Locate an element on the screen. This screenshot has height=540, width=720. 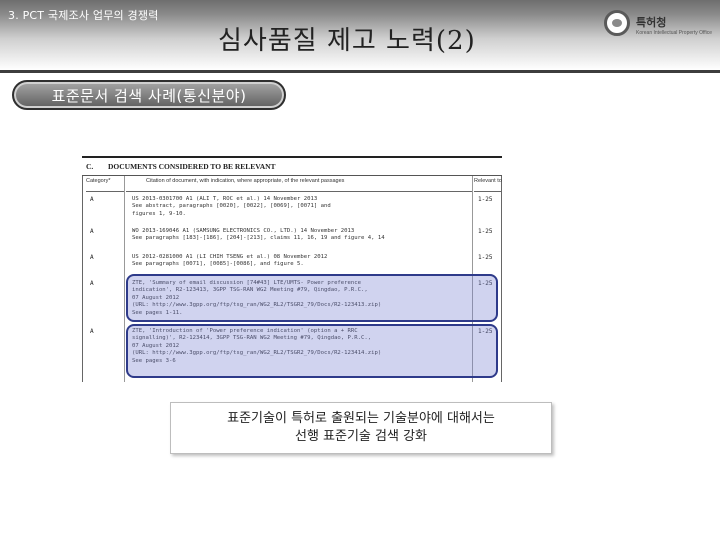
logo-name: 특허청 is located at coordinates (651, 22).